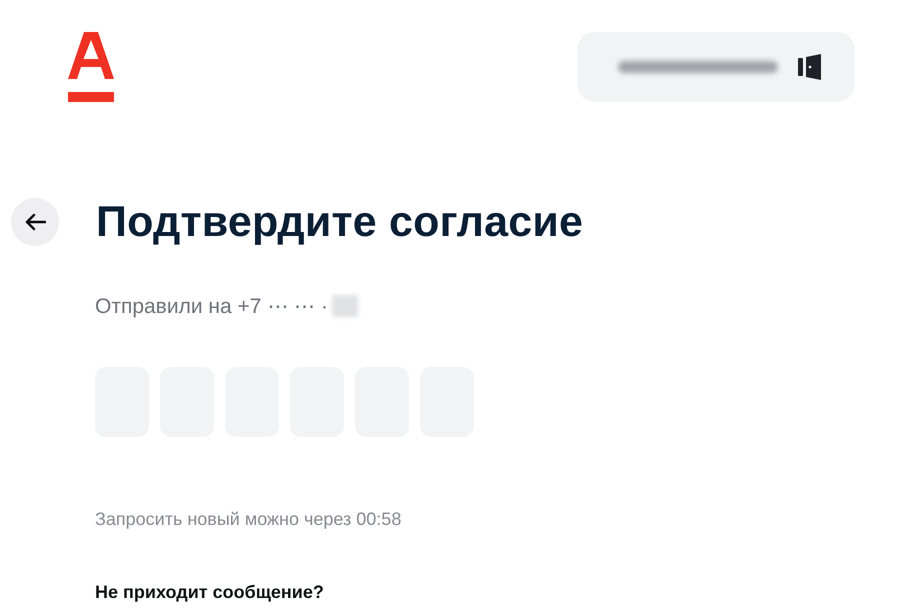  What do you see at coordinates (211, 306) in the screenshot?
I see `sent-to-text: Отправили на +7 ⋯ ⋯ ·` at bounding box center [211, 306].